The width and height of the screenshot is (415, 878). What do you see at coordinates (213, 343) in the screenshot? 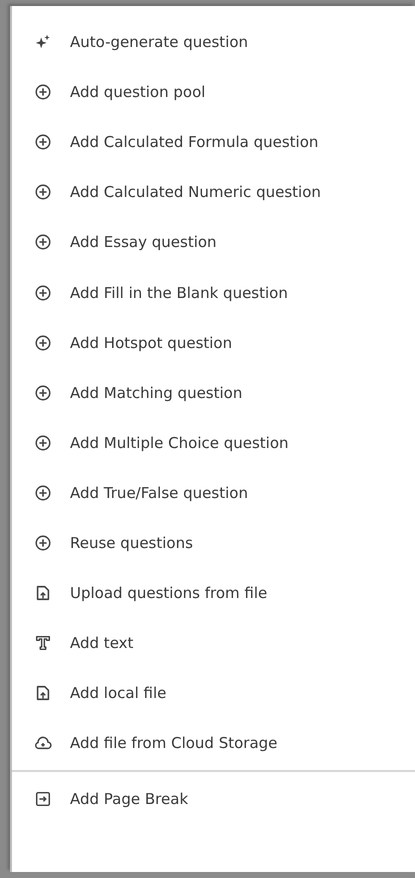
I see `menu-item: Add Hotspot question` at bounding box center [213, 343].